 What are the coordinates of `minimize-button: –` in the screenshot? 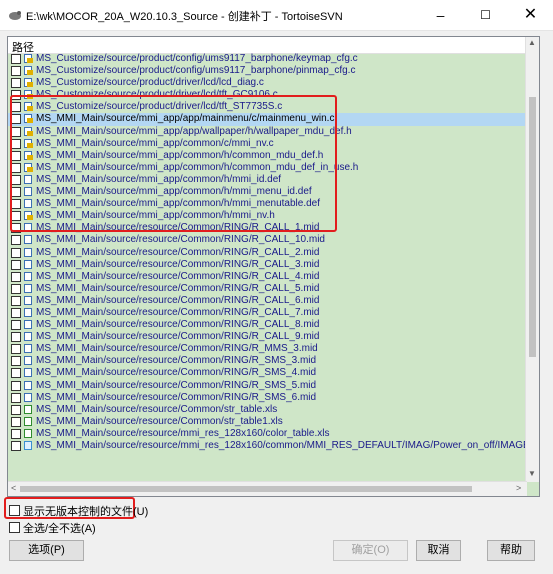 It's located at (440, 15).